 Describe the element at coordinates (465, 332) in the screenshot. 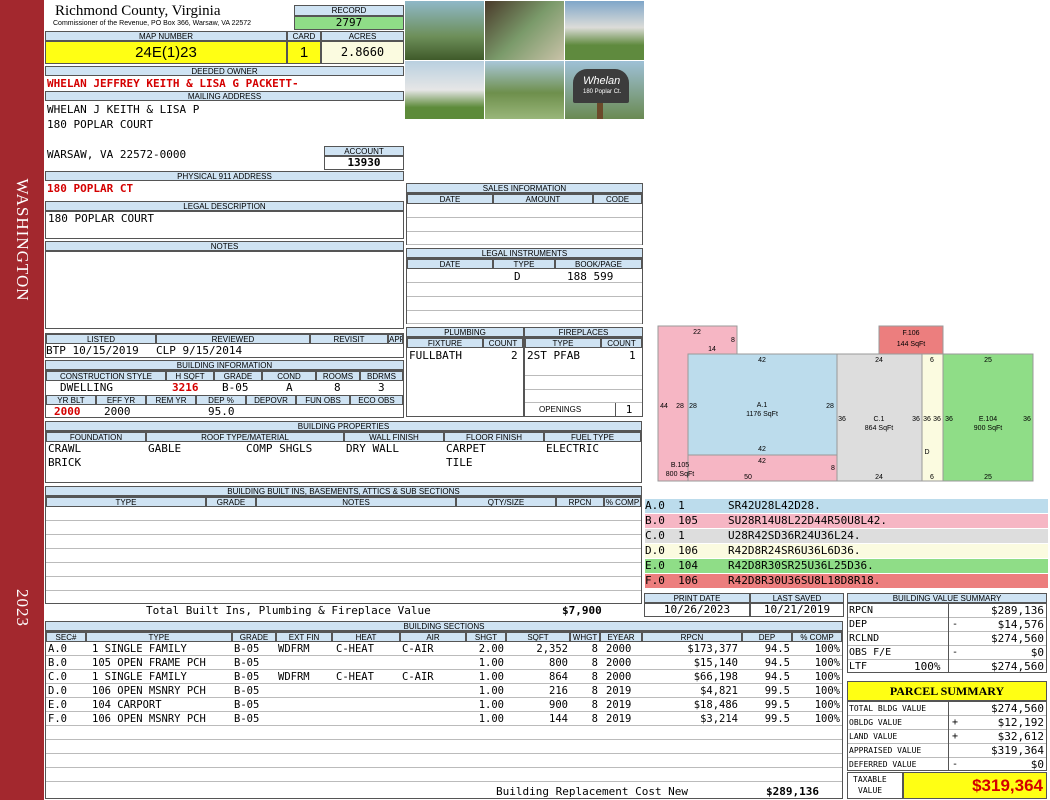

I see `plumbing-label: PLUMBING` at that location.